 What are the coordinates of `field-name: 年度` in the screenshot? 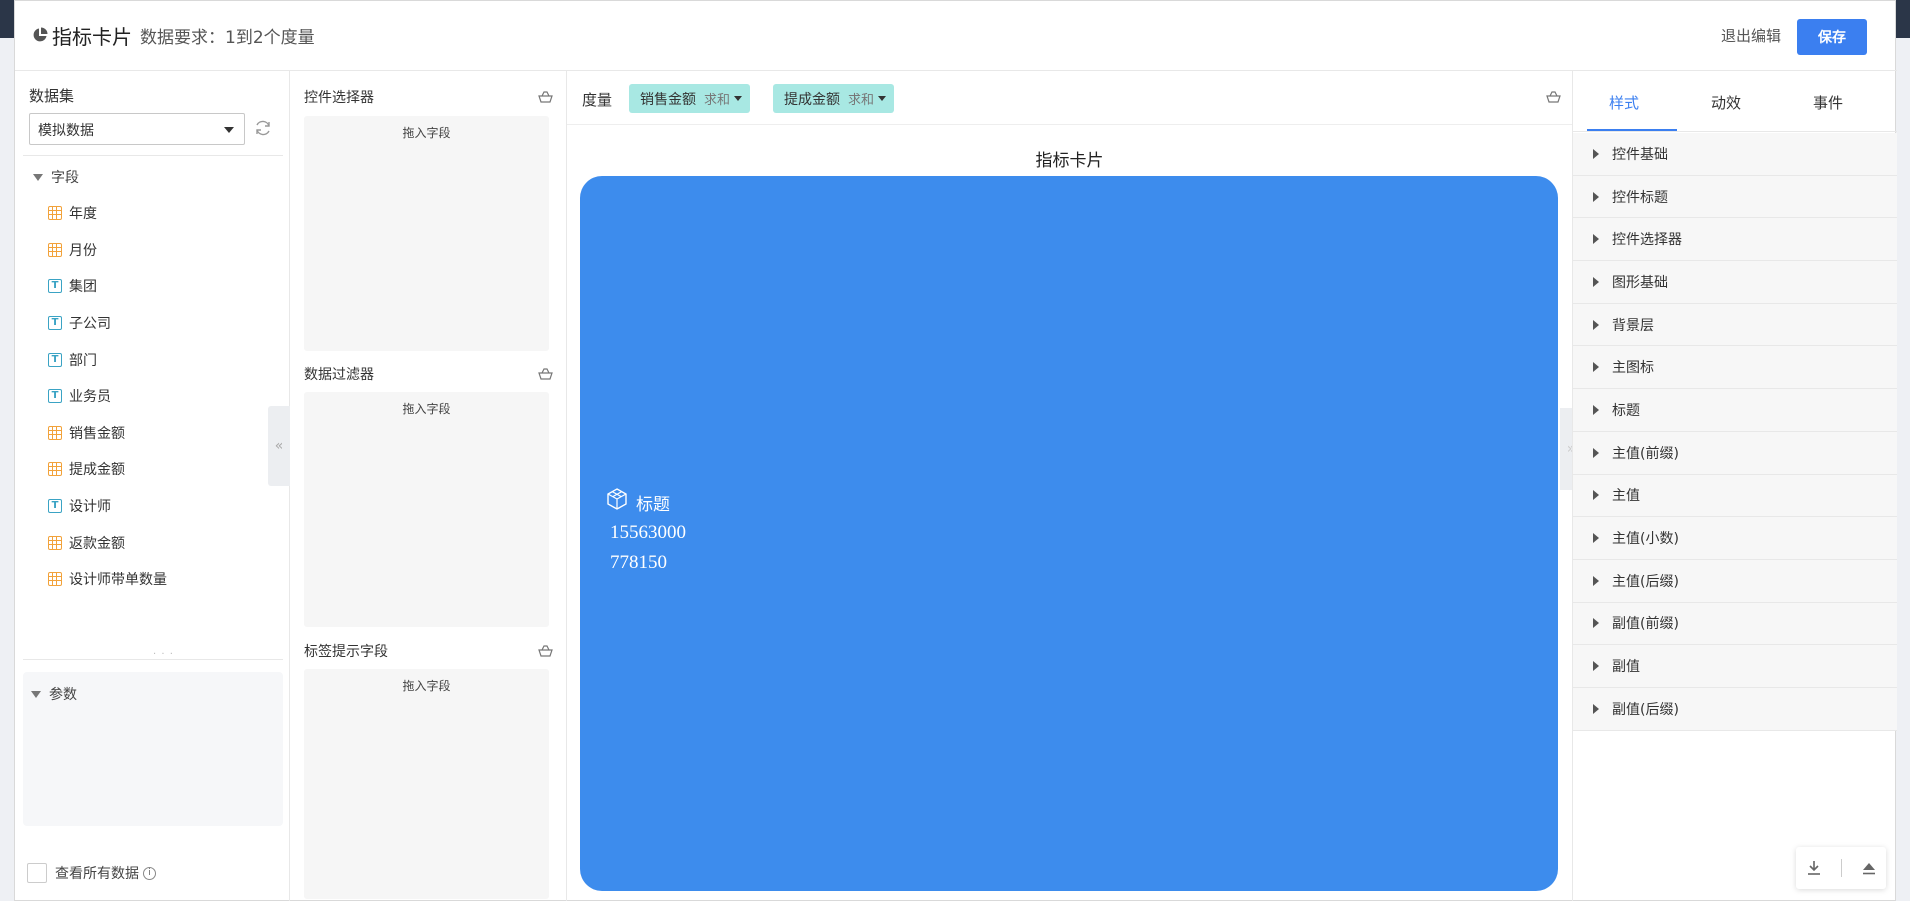 It's located at (83, 214).